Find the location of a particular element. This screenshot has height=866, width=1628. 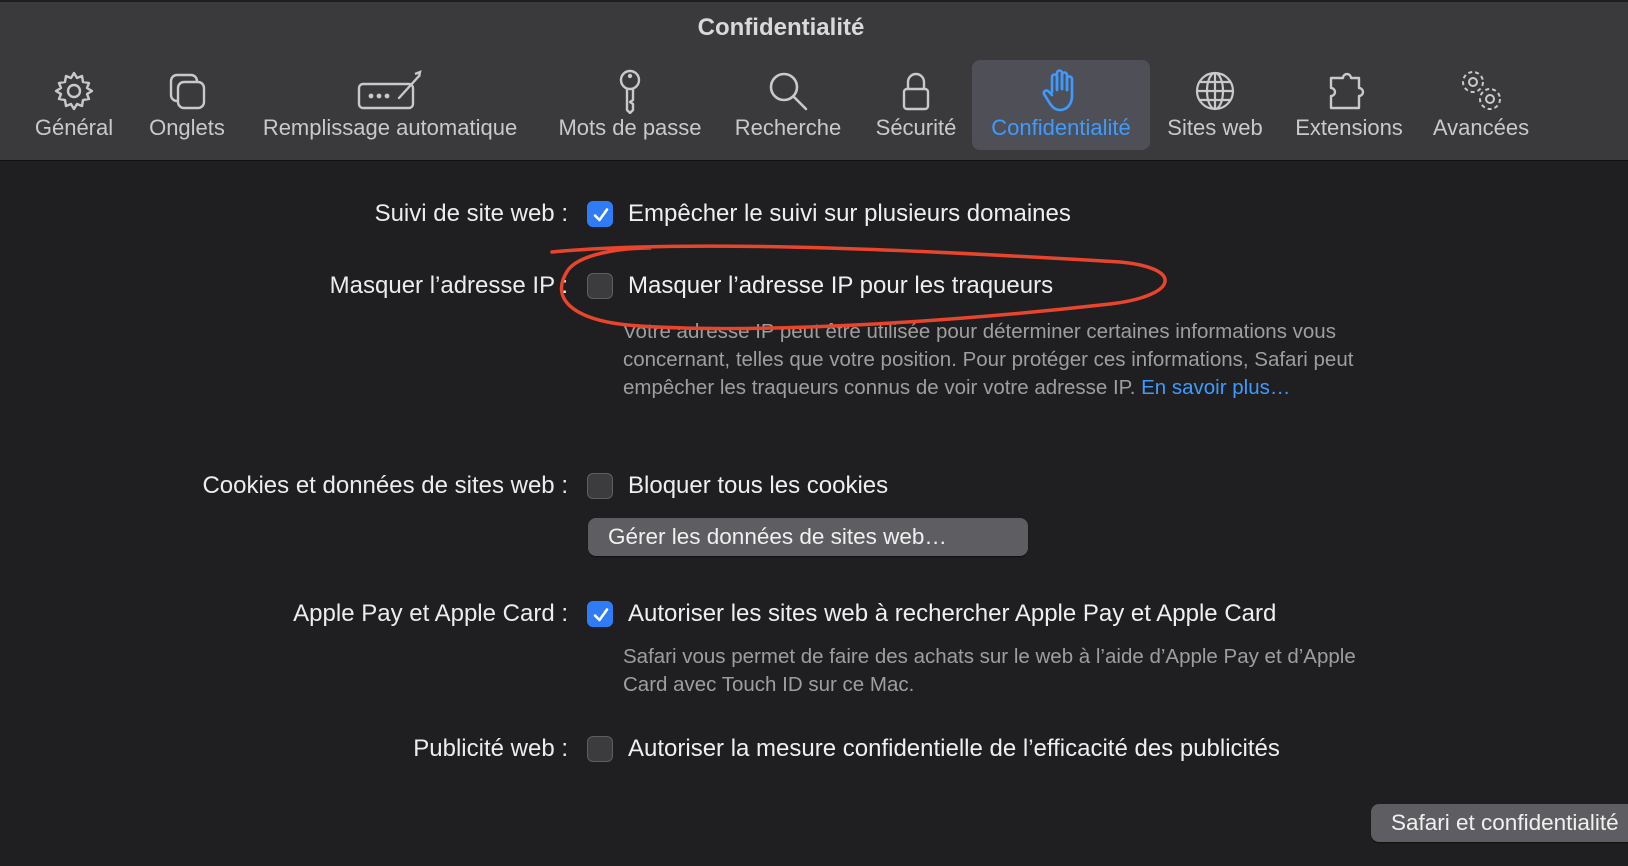

tab-general: Général is located at coordinates (74, 105).